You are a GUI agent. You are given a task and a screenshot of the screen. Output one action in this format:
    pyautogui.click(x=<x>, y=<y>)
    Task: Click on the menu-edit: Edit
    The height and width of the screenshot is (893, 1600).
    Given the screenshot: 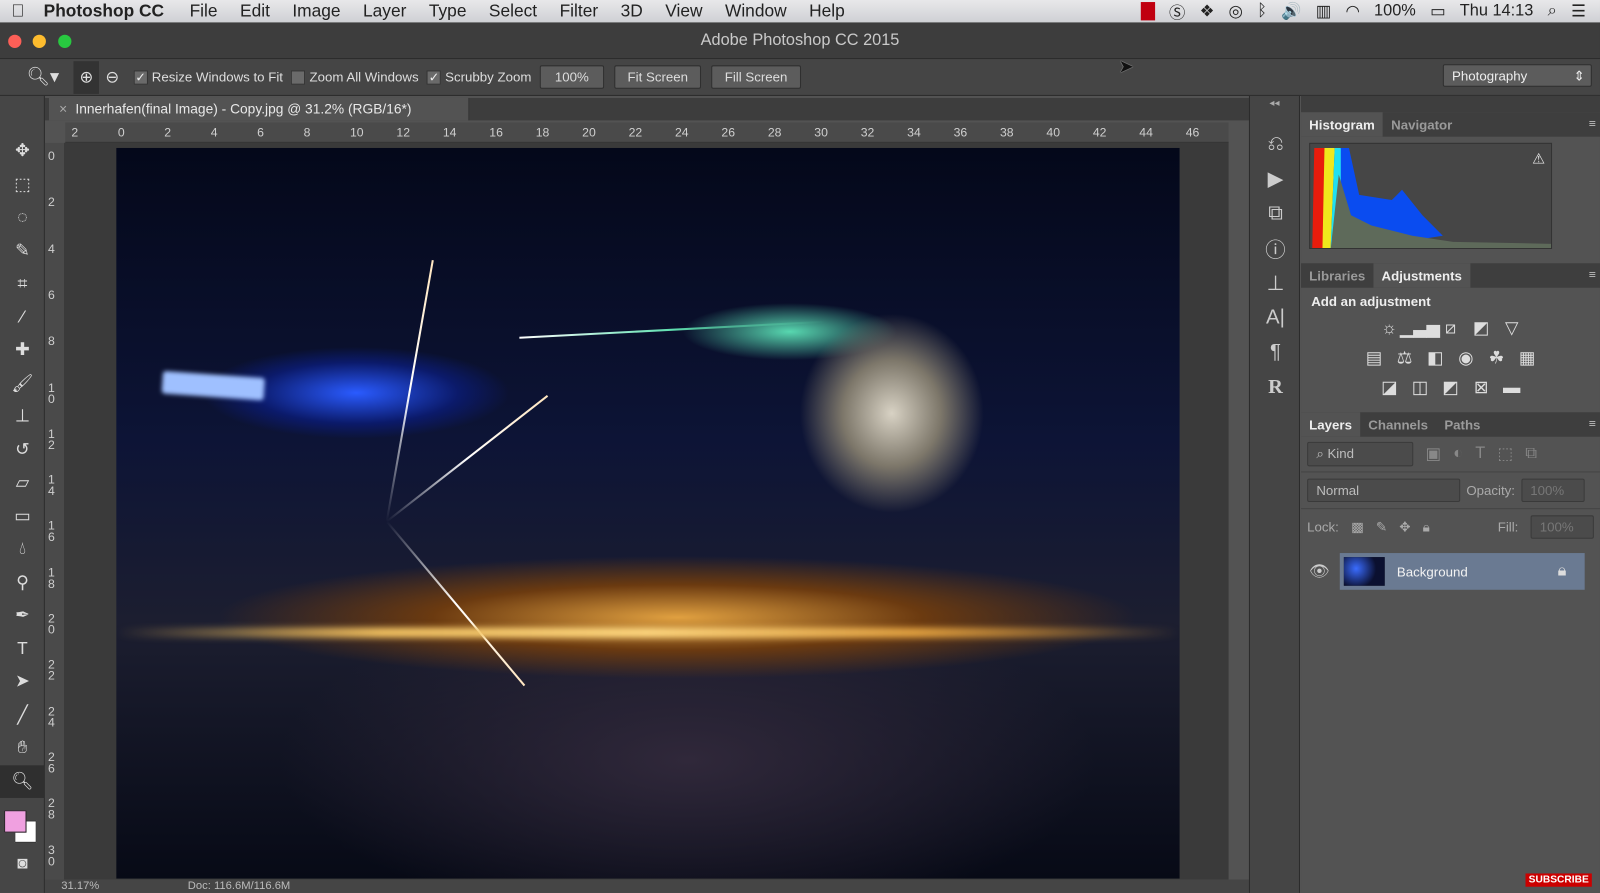 What is the action you would take?
    pyautogui.click(x=255, y=11)
    